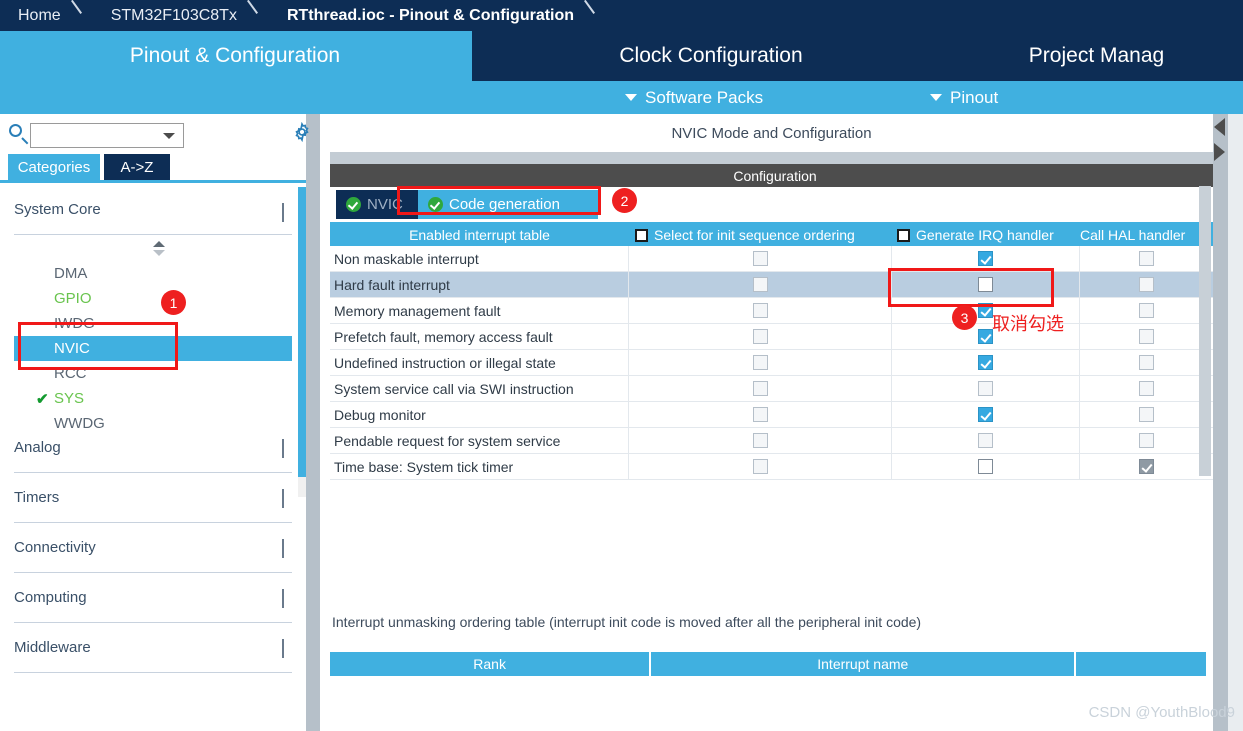  Describe the element at coordinates (479, 310) in the screenshot. I see `interrupt-name: Memory management fault` at that location.